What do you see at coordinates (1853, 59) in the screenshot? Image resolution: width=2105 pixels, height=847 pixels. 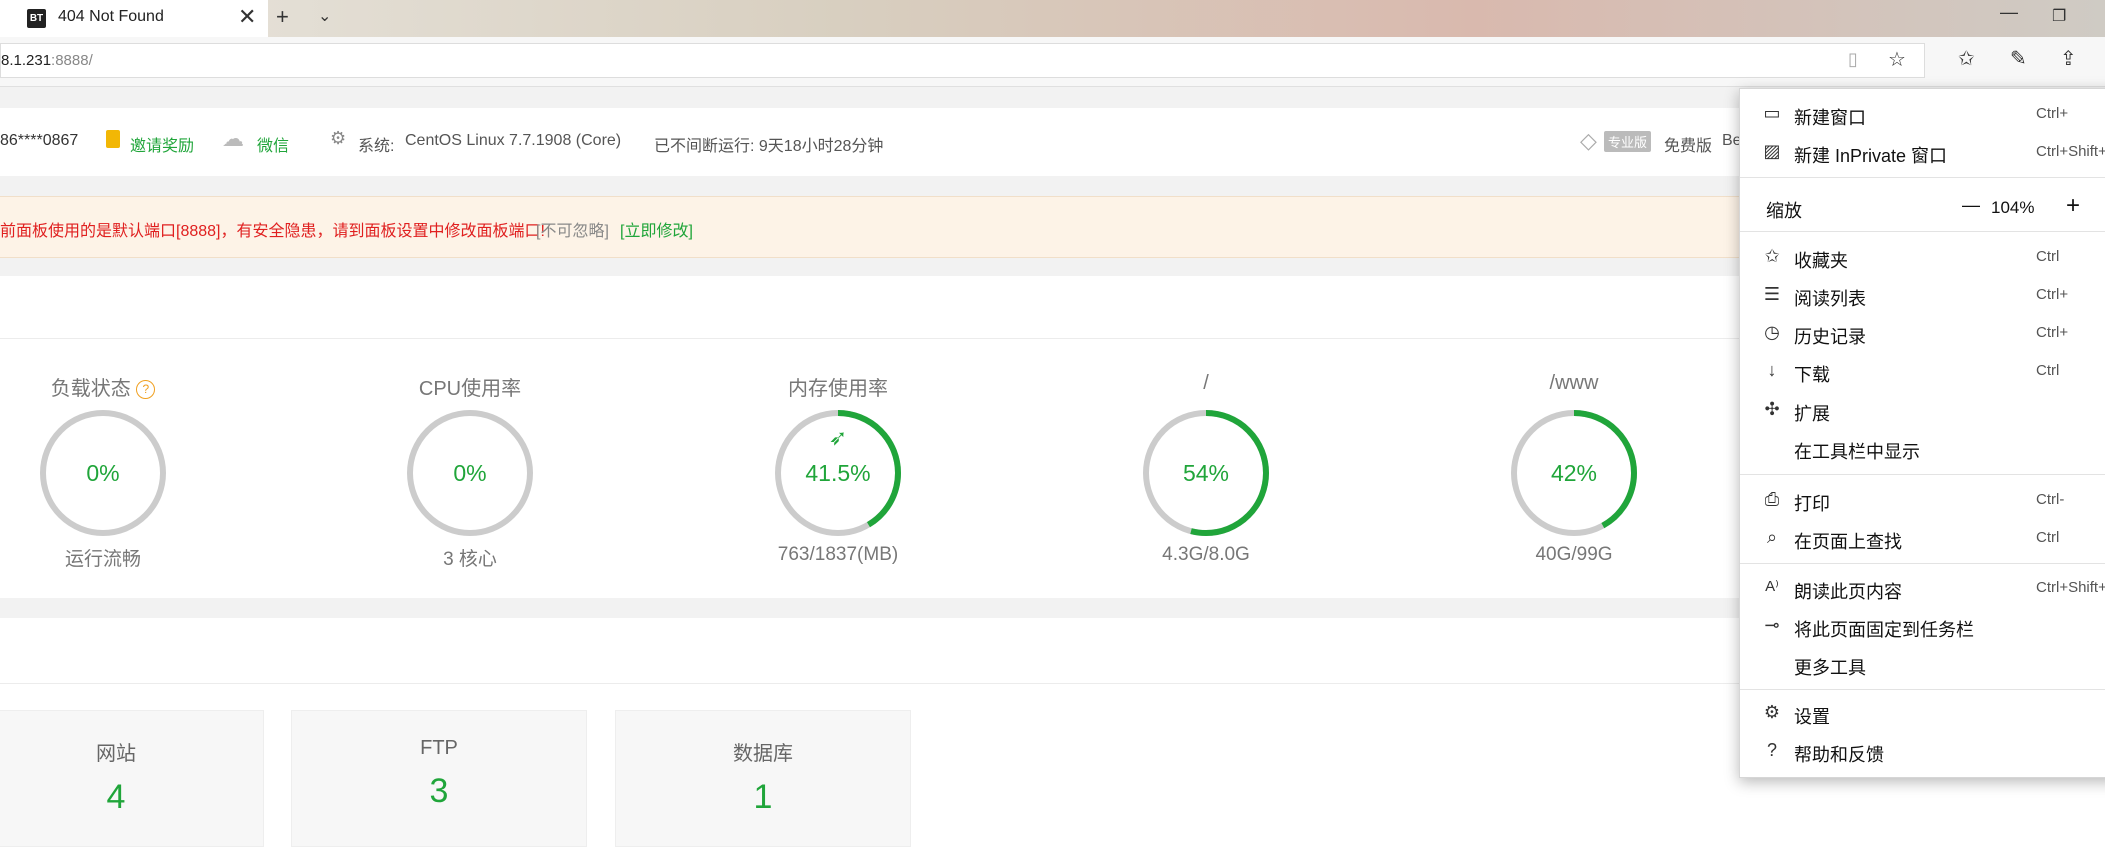 I see `reading-view-icon: ▯` at bounding box center [1853, 59].